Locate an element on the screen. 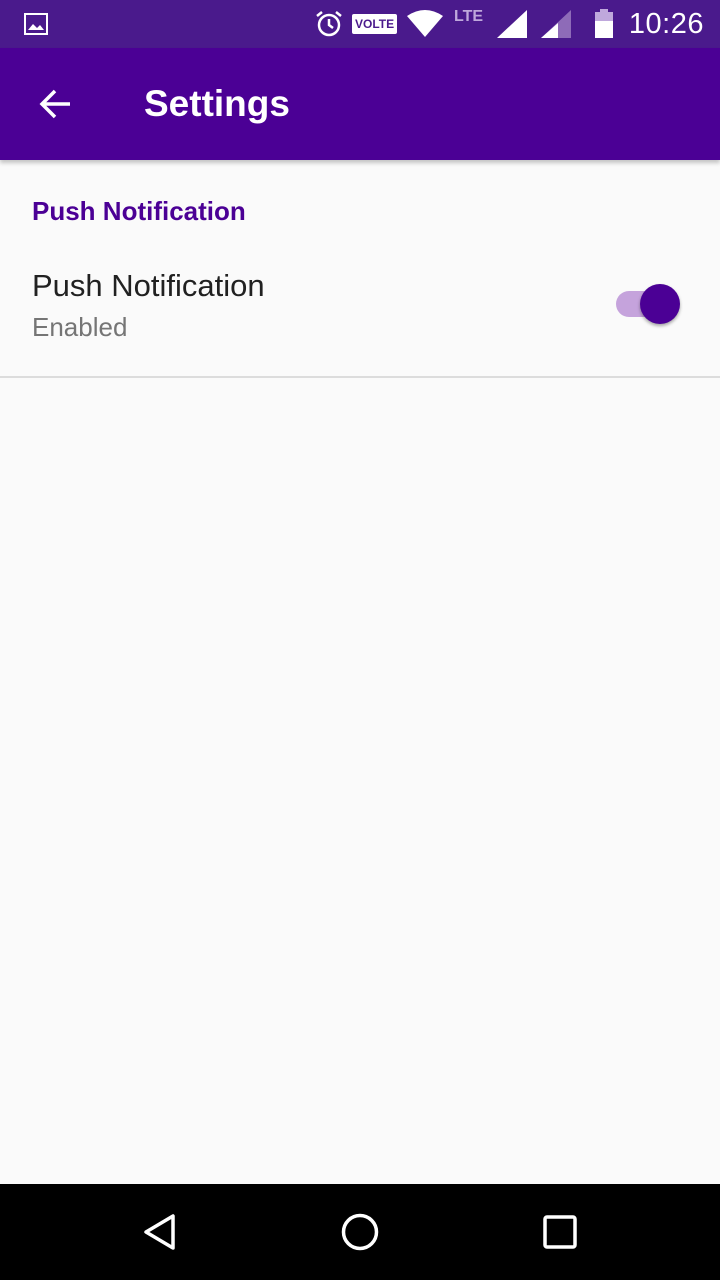 The height and width of the screenshot is (1280, 720). navigation-bar is located at coordinates (360, 1232).